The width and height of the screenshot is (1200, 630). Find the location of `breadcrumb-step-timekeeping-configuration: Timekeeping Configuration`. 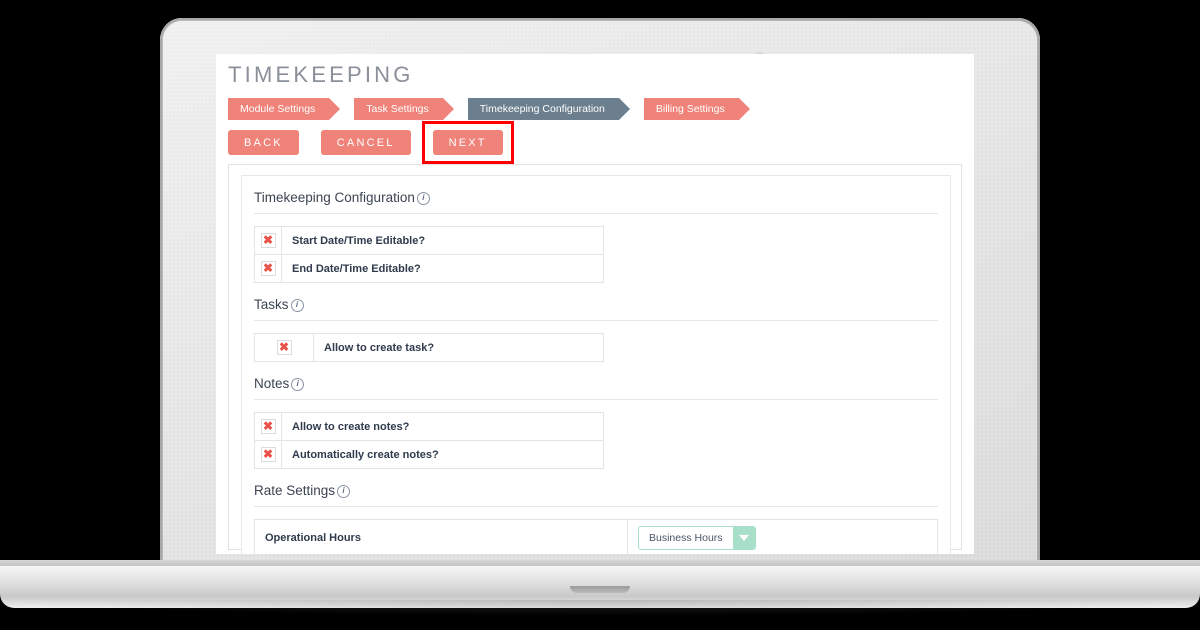

breadcrumb-step-timekeeping-configuration: Timekeeping Configuration is located at coordinates (548, 109).